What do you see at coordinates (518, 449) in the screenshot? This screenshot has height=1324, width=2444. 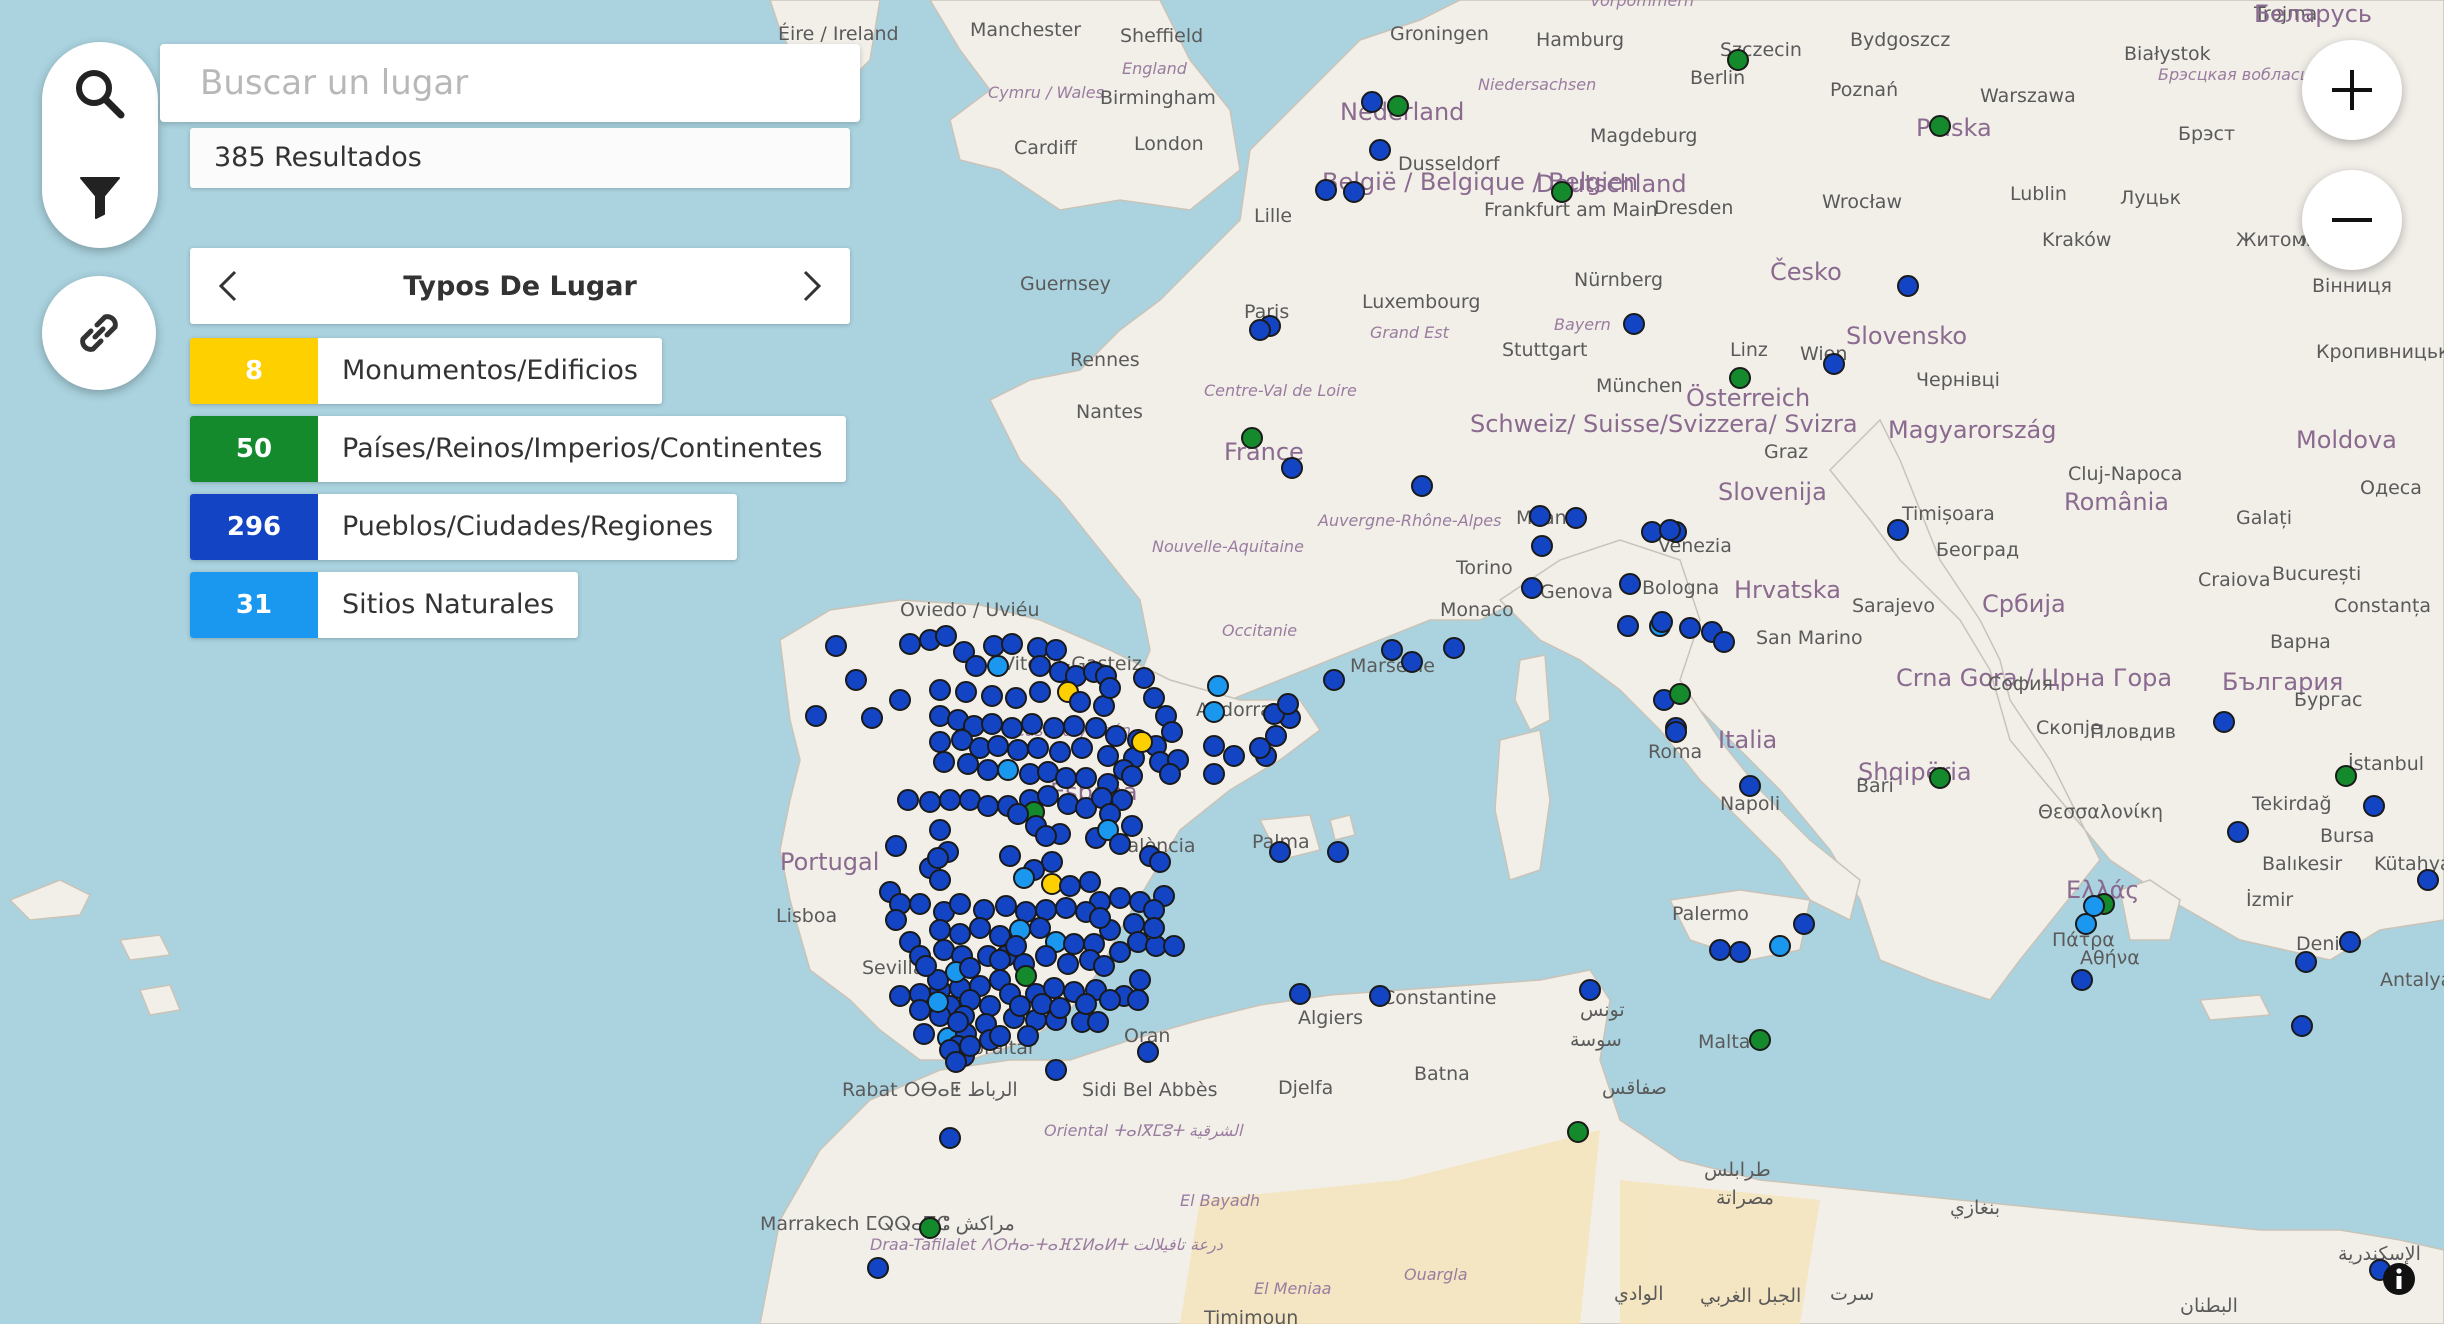 I see `legend-item-countries: 50 Países/Reinos/Imperios/Continentes` at bounding box center [518, 449].